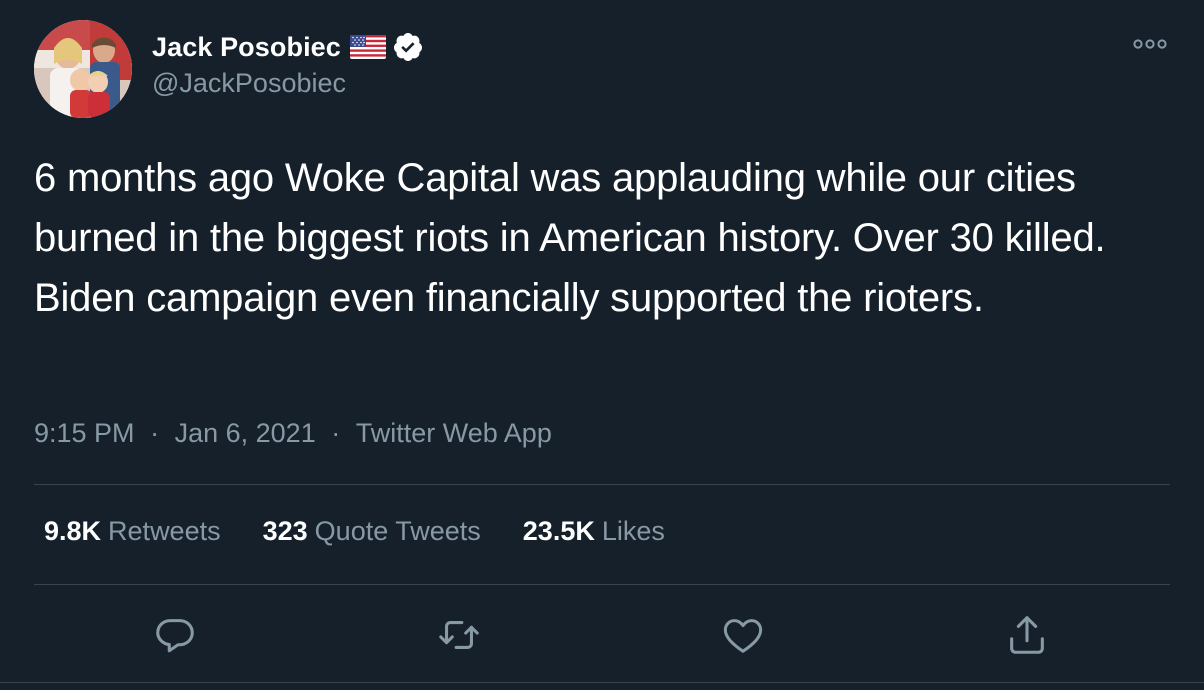  What do you see at coordinates (84, 433) in the screenshot?
I see `tweet-time: 9:15 PM` at bounding box center [84, 433].